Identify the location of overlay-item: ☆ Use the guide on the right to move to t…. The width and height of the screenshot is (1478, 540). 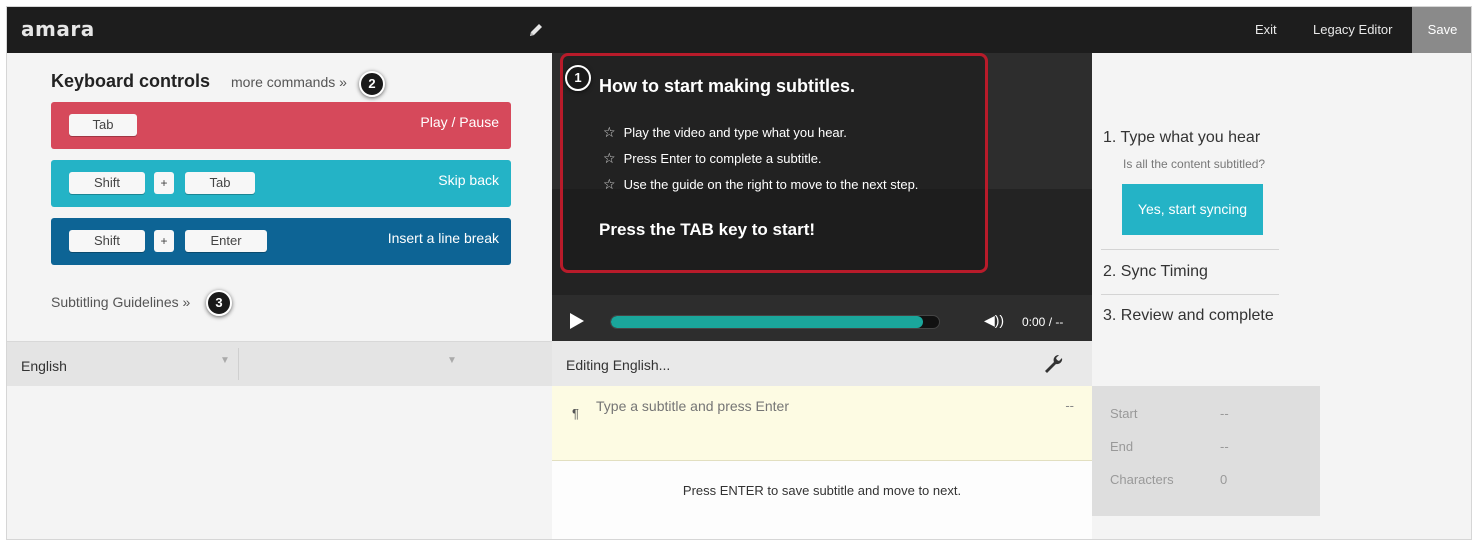
(760, 184).